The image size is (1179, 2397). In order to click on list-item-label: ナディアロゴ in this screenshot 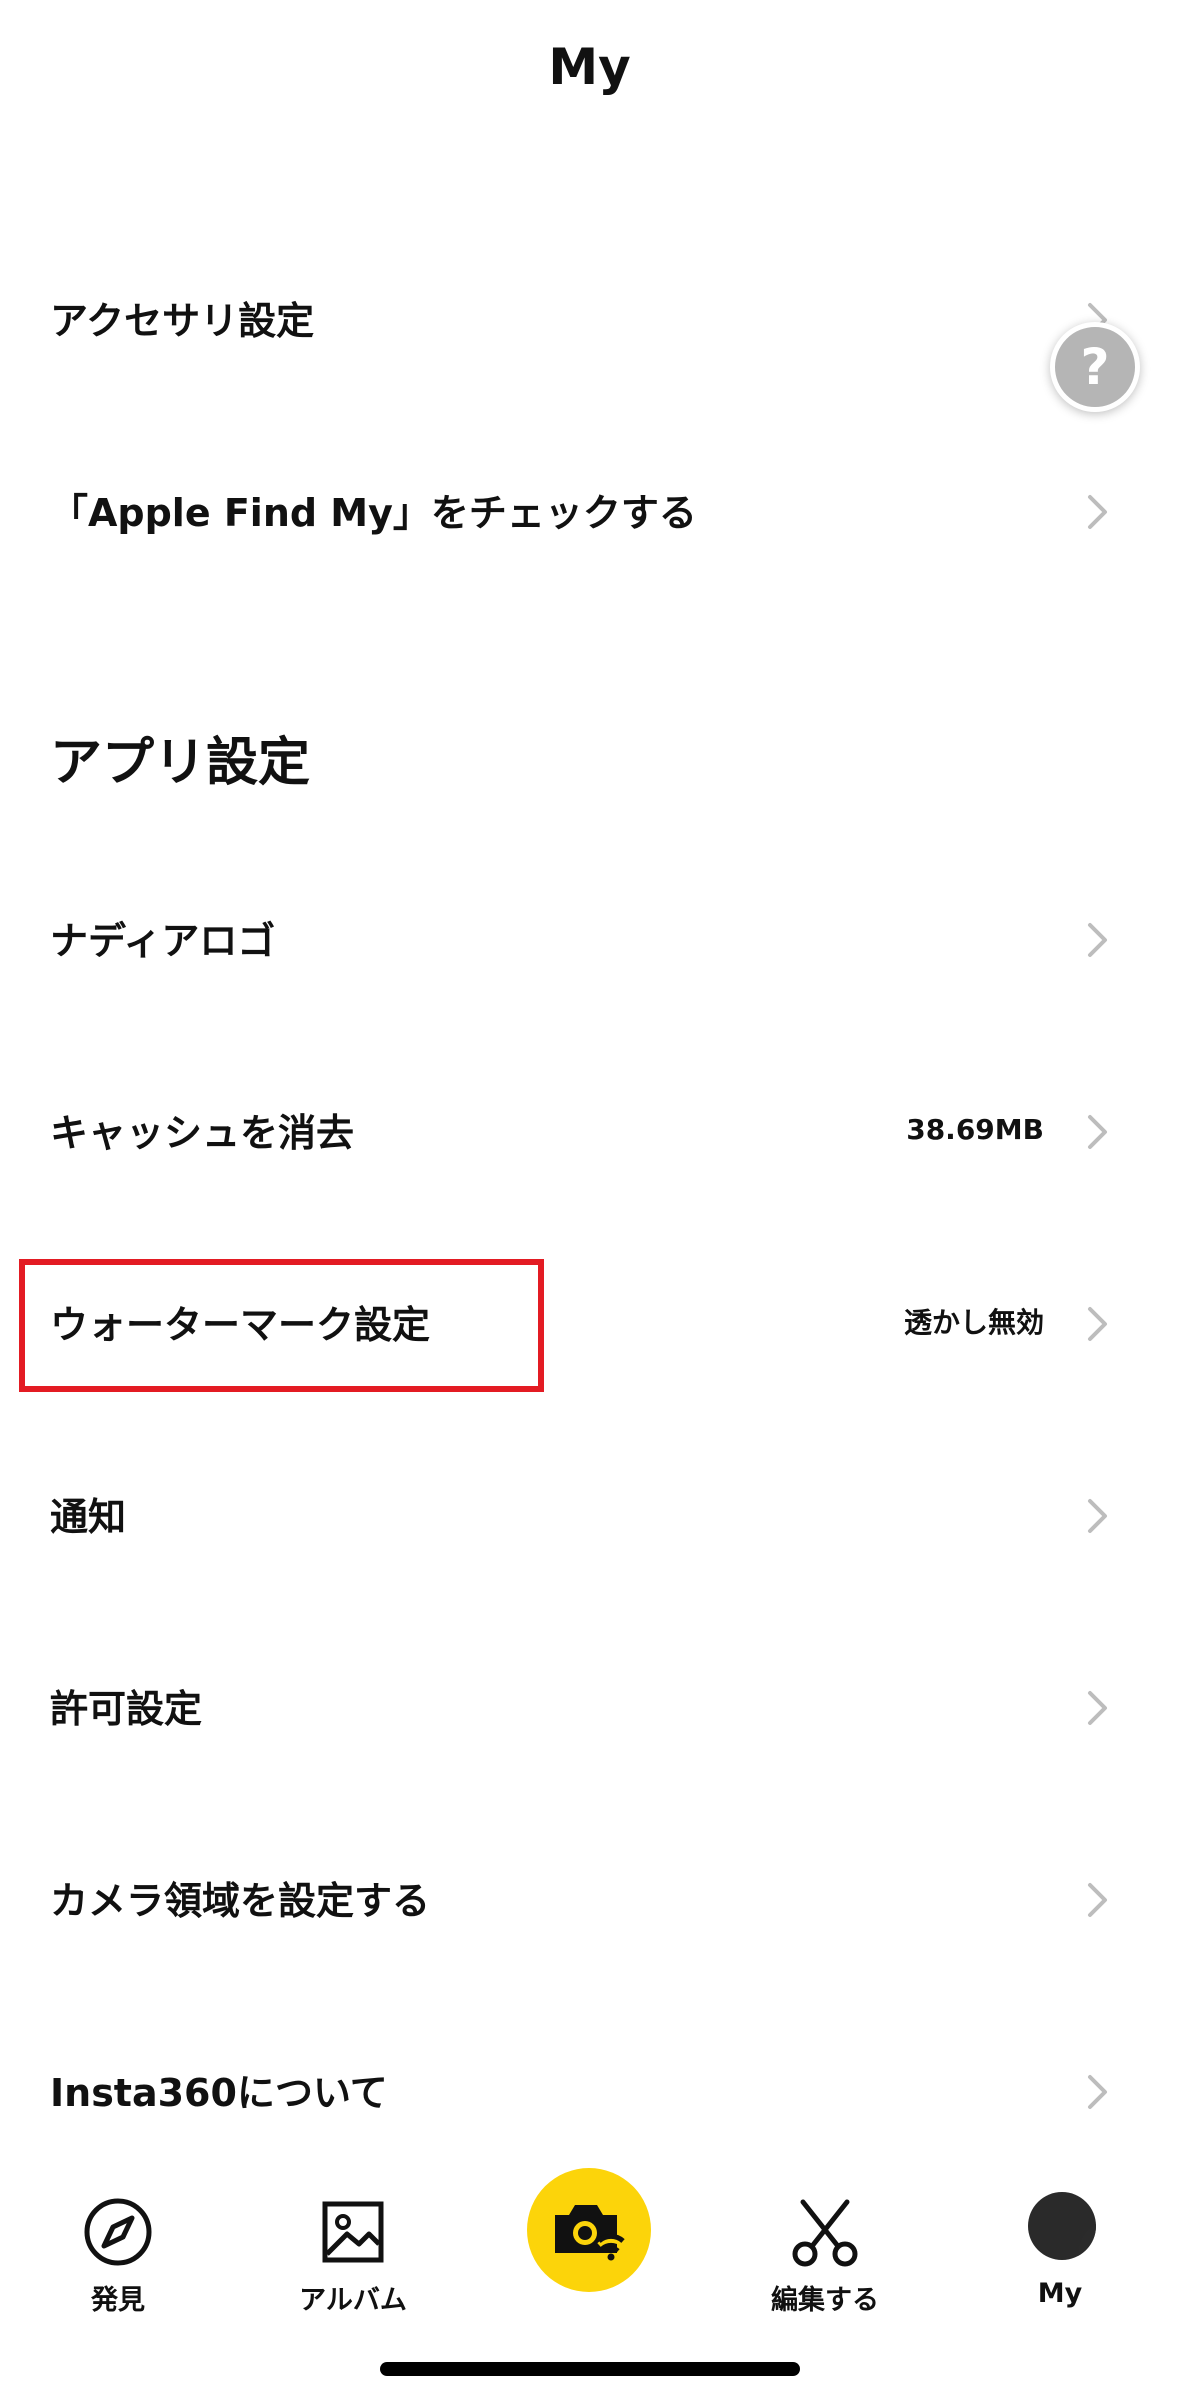, I will do `click(163, 940)`.